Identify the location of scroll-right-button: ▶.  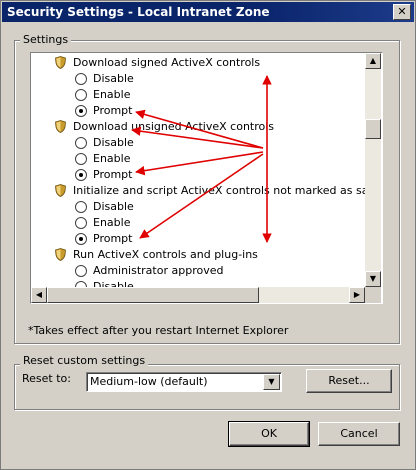
(357, 295).